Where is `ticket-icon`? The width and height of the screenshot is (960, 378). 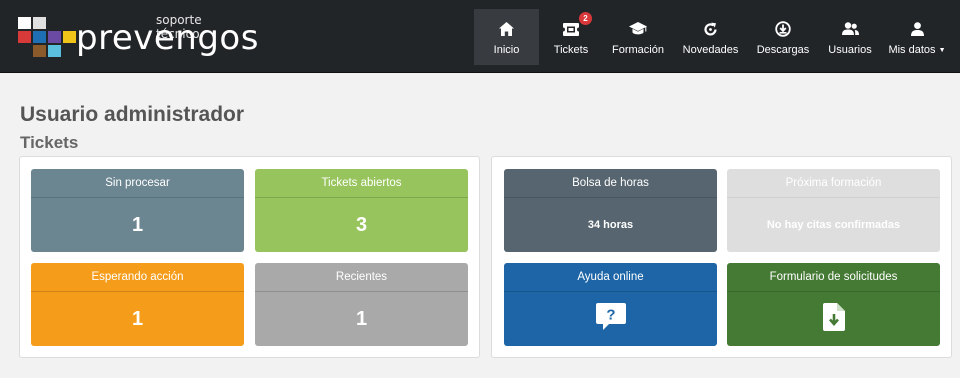
ticket-icon is located at coordinates (571, 29).